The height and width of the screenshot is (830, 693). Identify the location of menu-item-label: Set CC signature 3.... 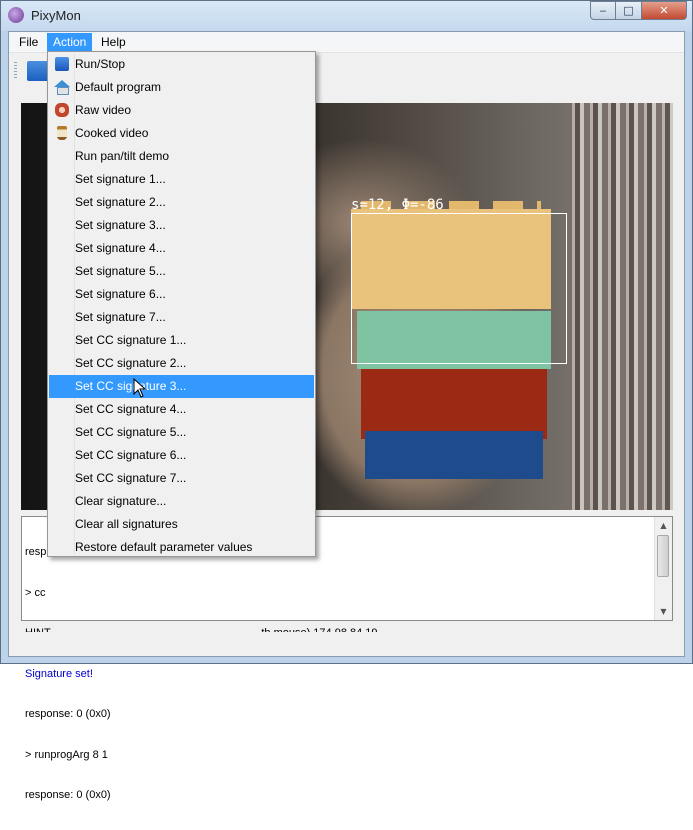
(131, 386).